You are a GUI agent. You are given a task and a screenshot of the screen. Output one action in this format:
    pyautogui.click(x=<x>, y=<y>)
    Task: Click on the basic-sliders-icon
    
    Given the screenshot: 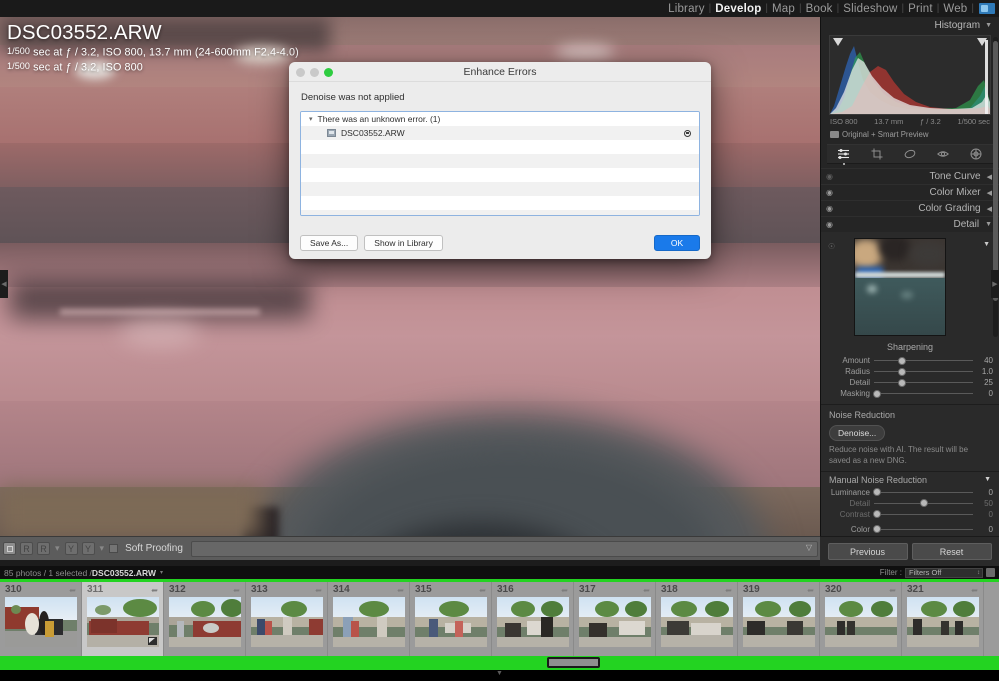 What is the action you would take?
    pyautogui.click(x=844, y=154)
    